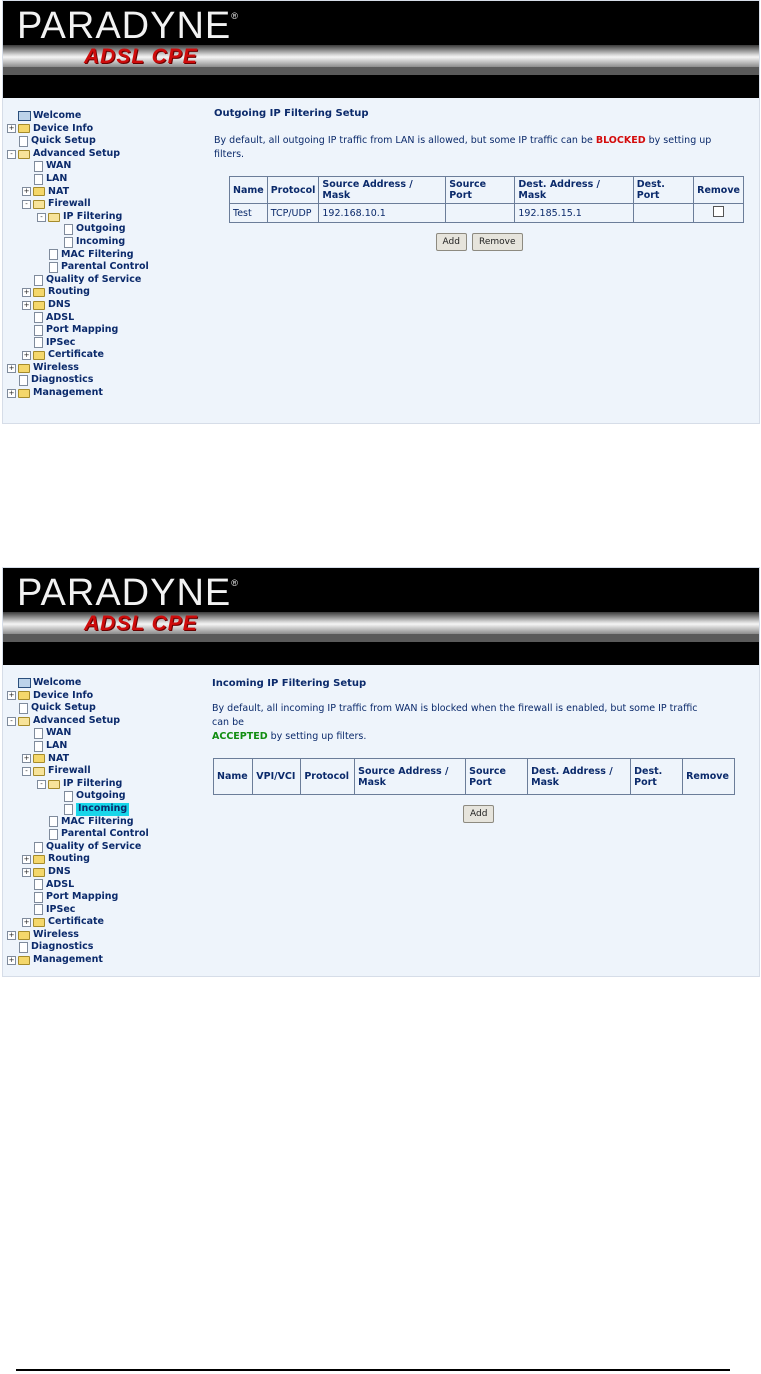 The image size is (761, 1374). What do you see at coordinates (289, 683) in the screenshot?
I see `page-title: Incoming IP Filtering Setup` at bounding box center [289, 683].